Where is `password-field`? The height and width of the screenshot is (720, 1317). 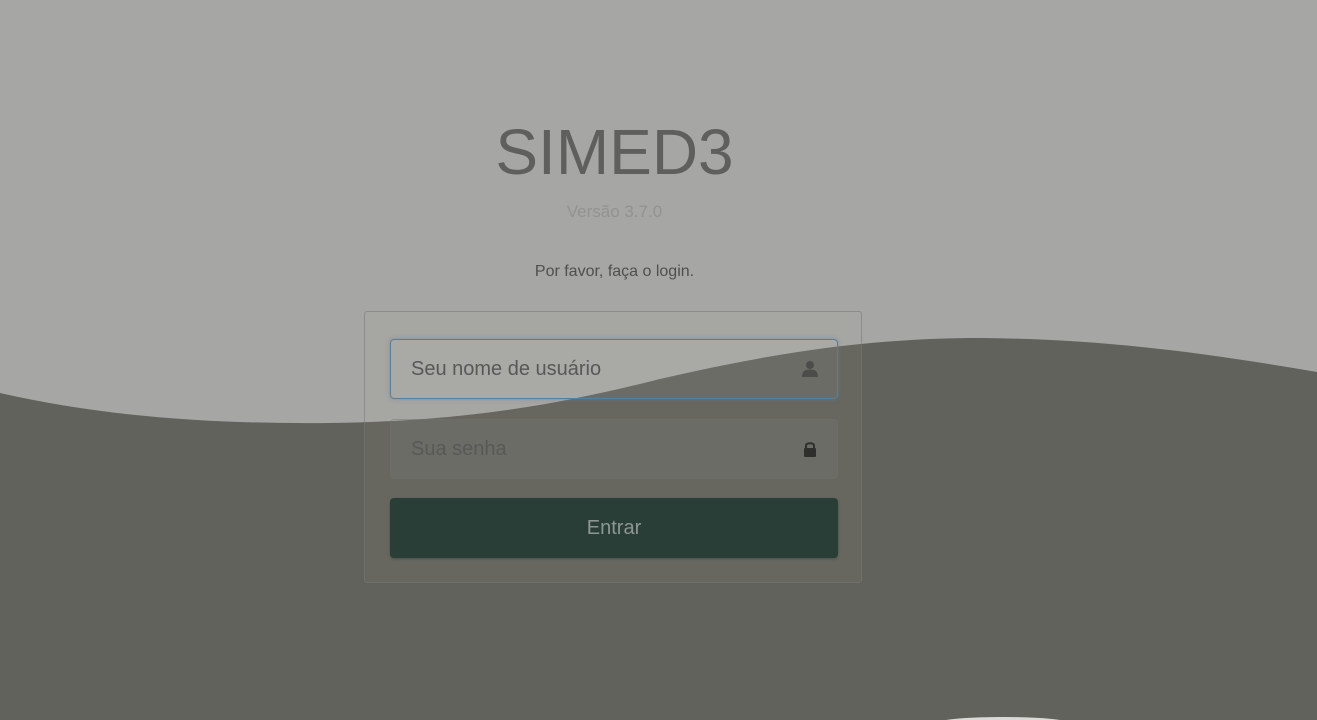 password-field is located at coordinates (614, 449).